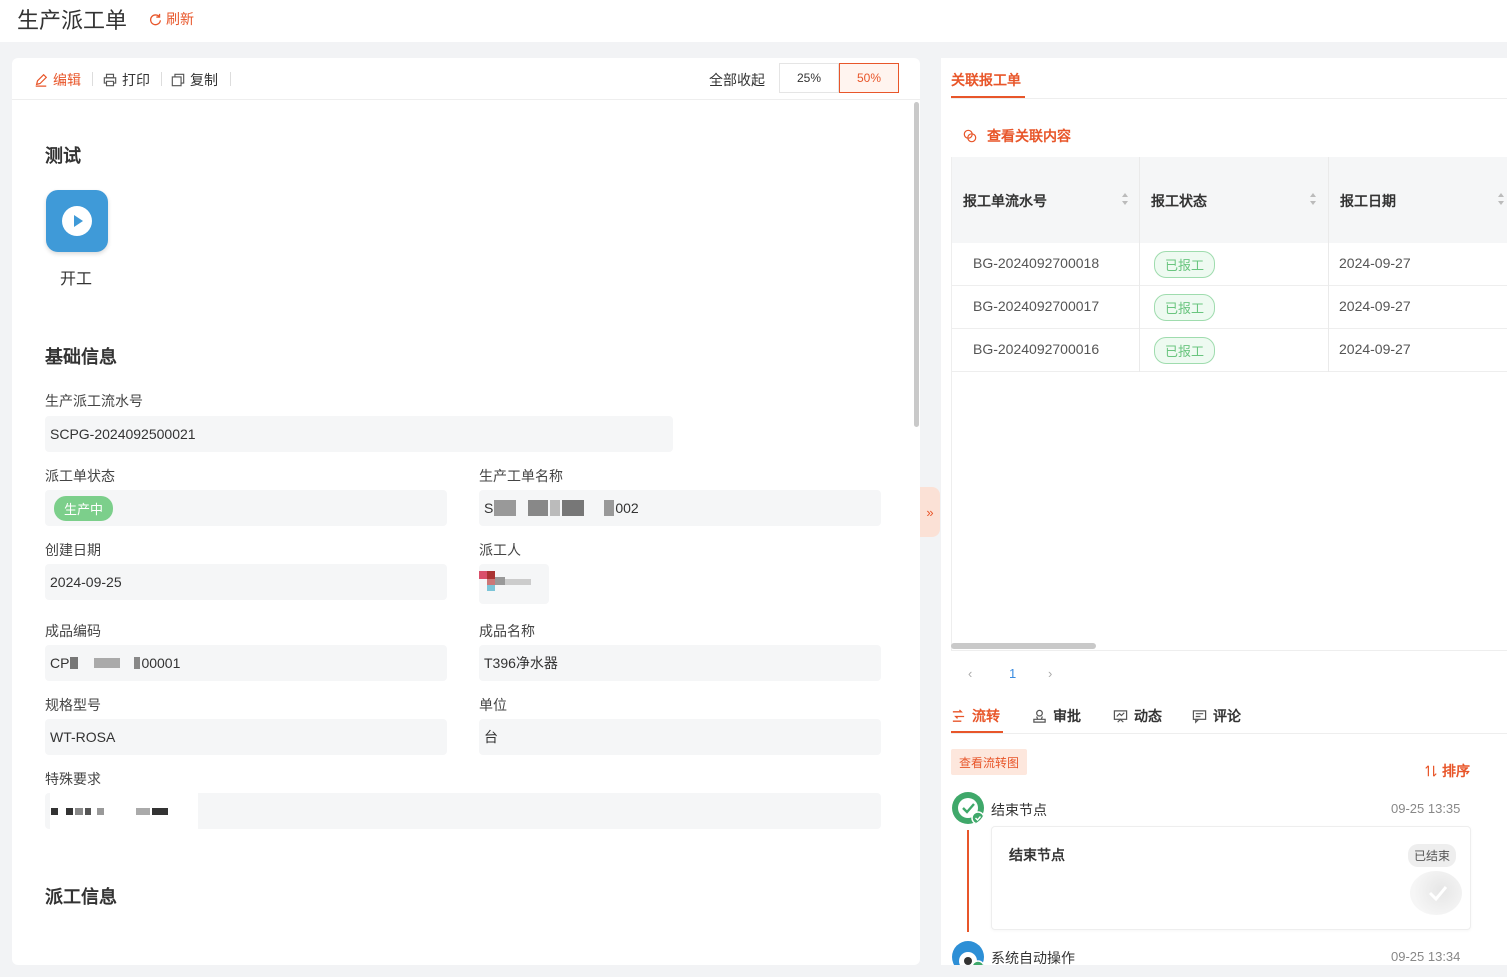 The image size is (1507, 977). What do you see at coordinates (1019, 810) in the screenshot?
I see `timeline-node-title: 结束节点` at bounding box center [1019, 810].